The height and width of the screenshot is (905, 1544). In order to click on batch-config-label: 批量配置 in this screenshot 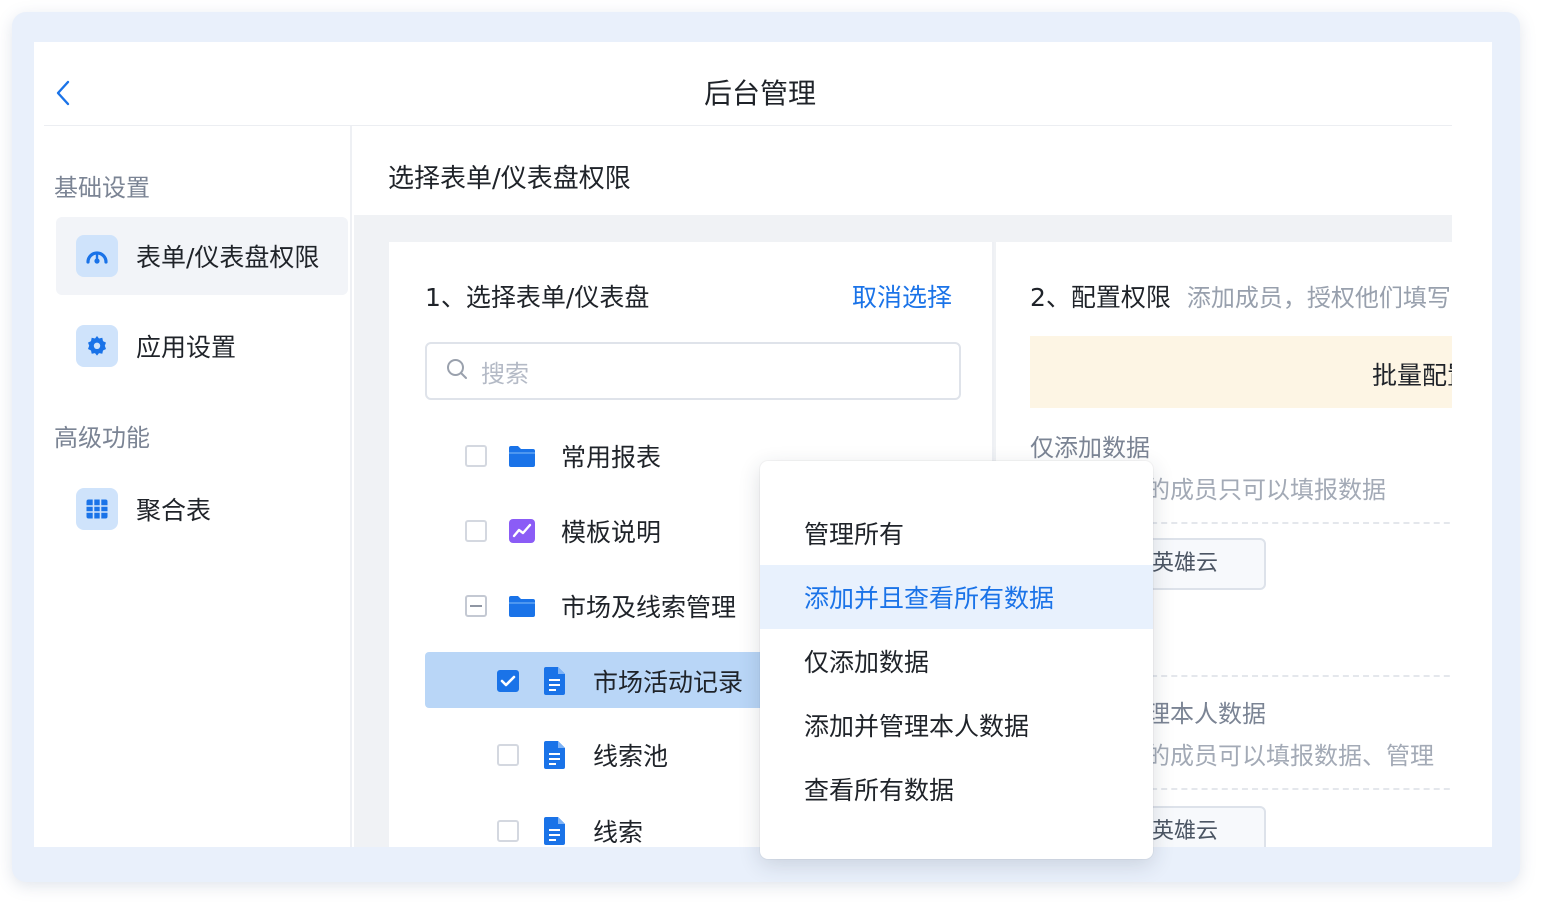, I will do `click(1412, 375)`.